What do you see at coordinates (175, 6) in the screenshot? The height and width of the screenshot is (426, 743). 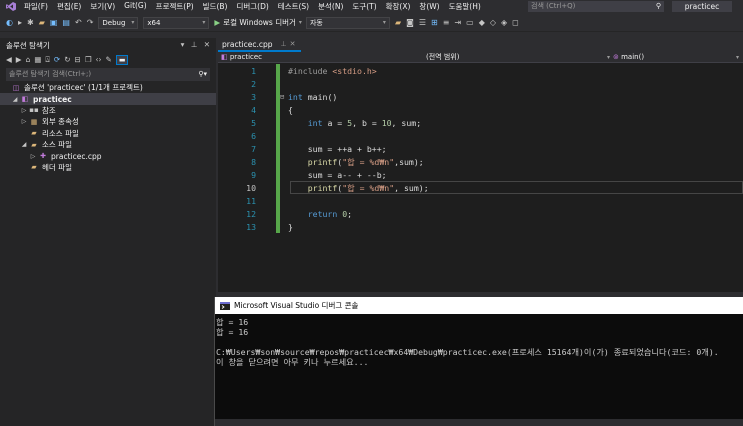 I see `menu-item-4: 프로젝트(P)` at bounding box center [175, 6].